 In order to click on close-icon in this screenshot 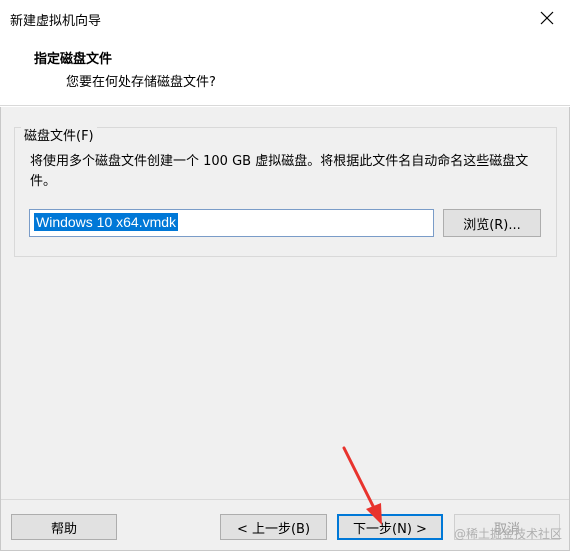, I will do `click(547, 18)`.